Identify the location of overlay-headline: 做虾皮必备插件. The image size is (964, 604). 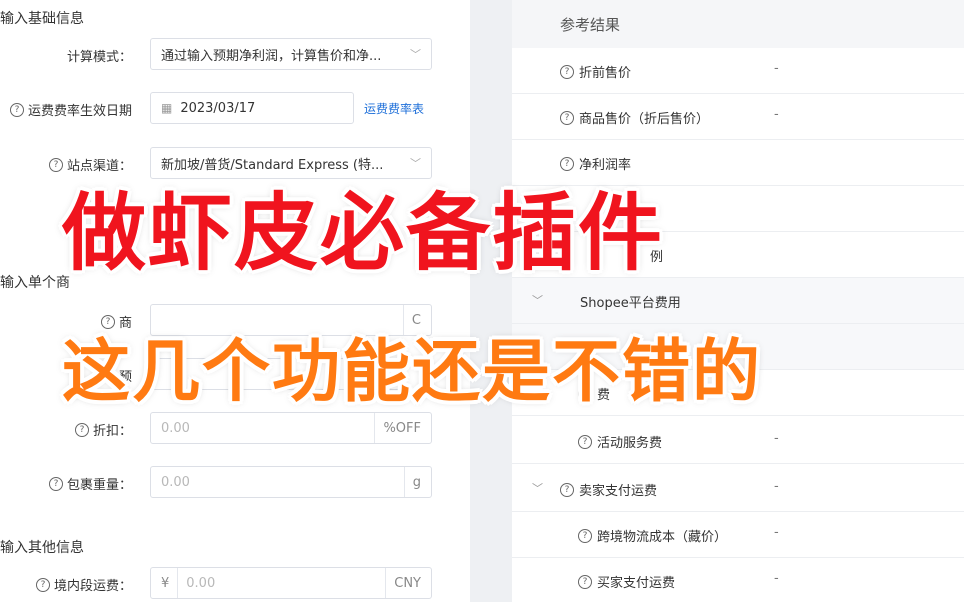
(363, 233).